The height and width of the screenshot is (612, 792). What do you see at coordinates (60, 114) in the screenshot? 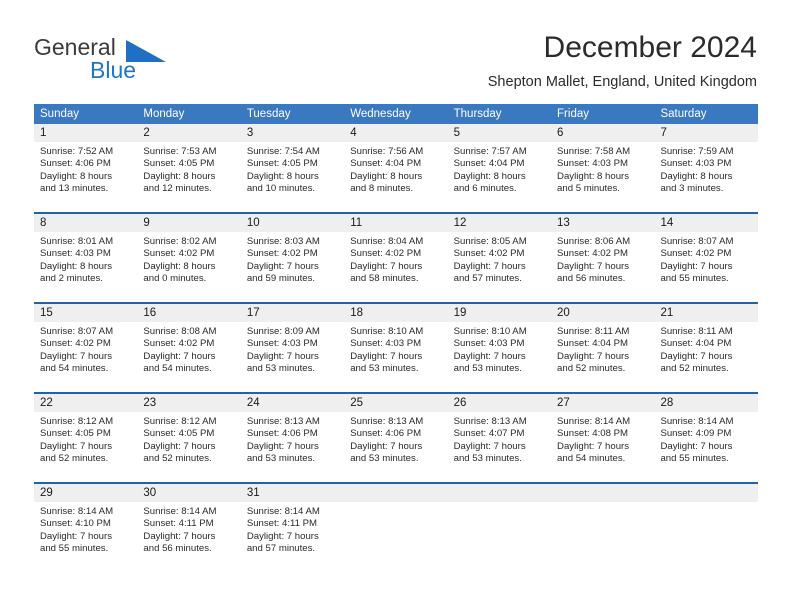
I see `weekday-sunday: Sunday` at bounding box center [60, 114].